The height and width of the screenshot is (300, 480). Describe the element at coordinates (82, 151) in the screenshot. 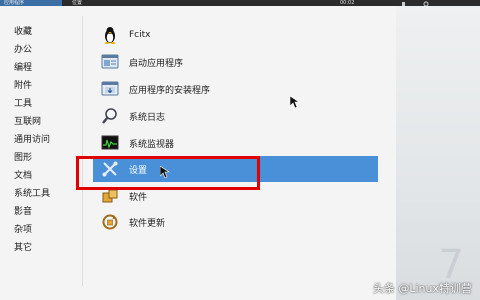

I see `menu-divider` at that location.